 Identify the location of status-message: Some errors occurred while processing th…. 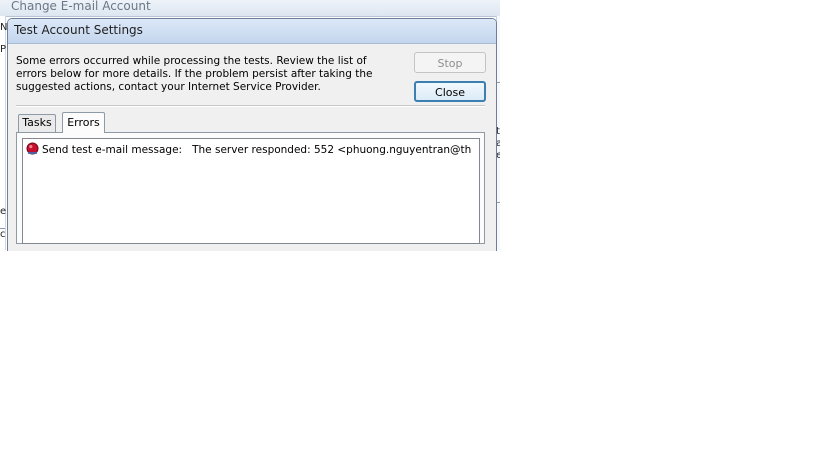
(194, 74).